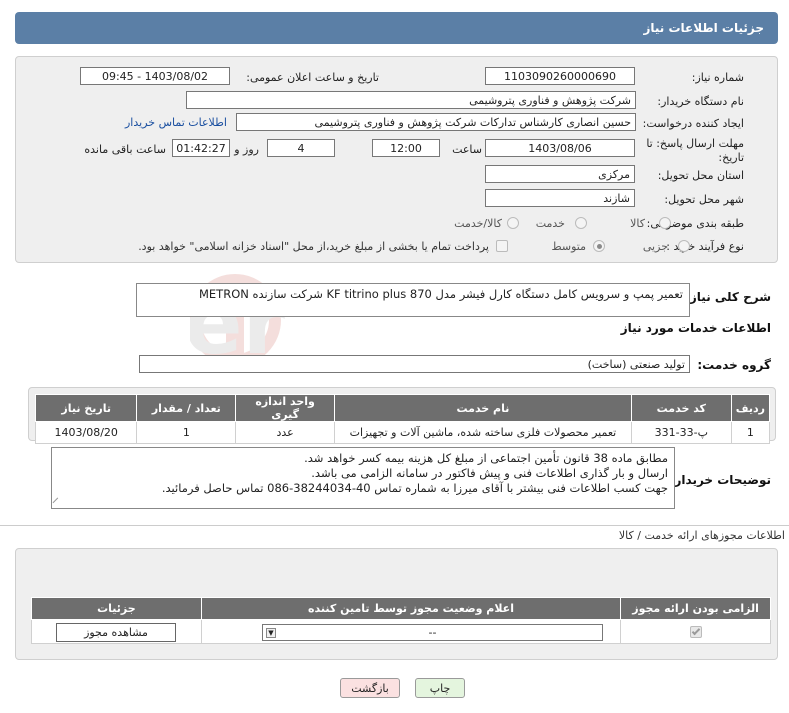 This screenshot has height=713, width=789. I want to click on service-group-label: گروه خدمت:, so click(734, 365).